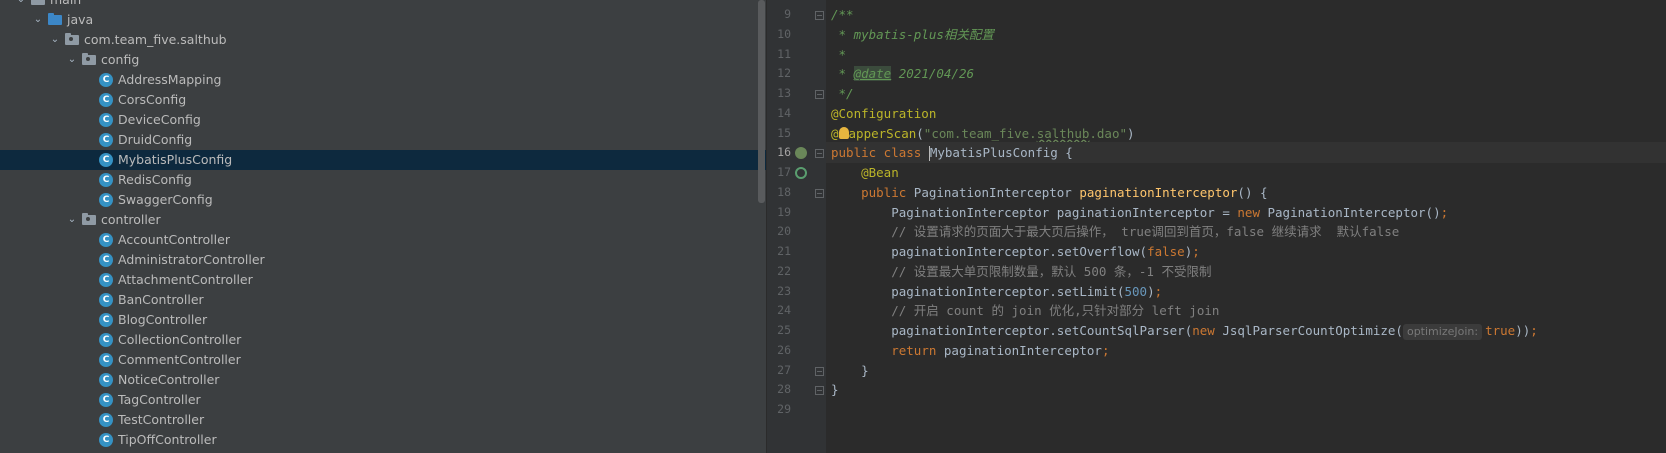 The width and height of the screenshot is (1666, 453). Describe the element at coordinates (165, 199) in the screenshot. I see `tree-item-label: SwaggerConfig` at that location.